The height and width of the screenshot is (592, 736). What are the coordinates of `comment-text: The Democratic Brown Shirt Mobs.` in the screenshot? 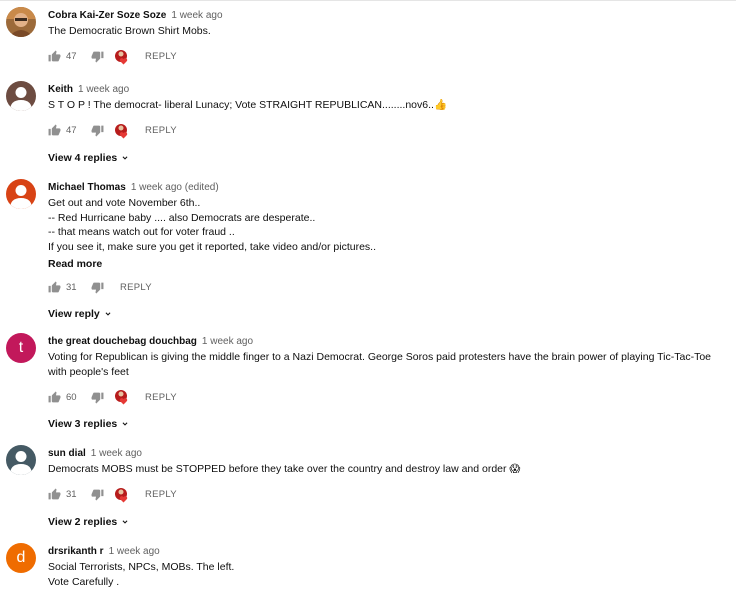 It's located at (129, 31).